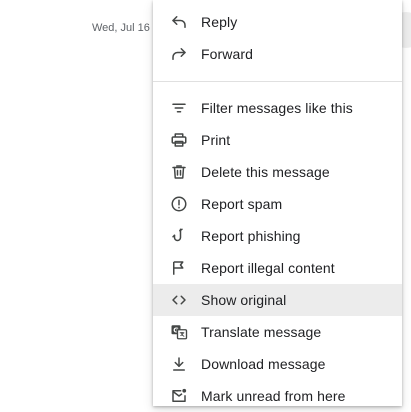 Image resolution: width=411 pixels, height=412 pixels. I want to click on menu-item-label: Report phishing, so click(251, 236).